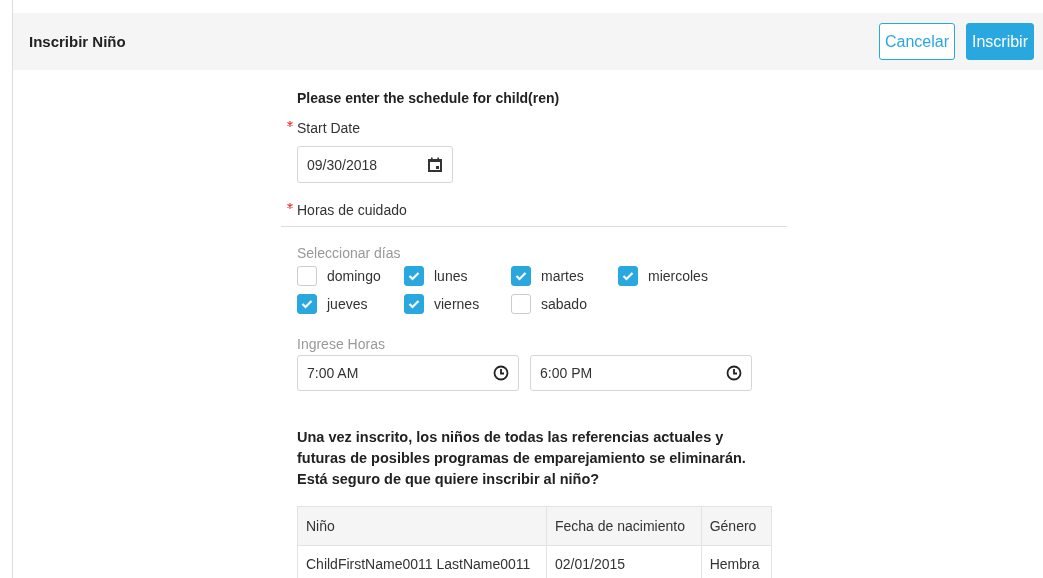 The width and height of the screenshot is (1043, 578). Describe the element at coordinates (457, 304) in the screenshot. I see `checkbox-label: viernes` at that location.